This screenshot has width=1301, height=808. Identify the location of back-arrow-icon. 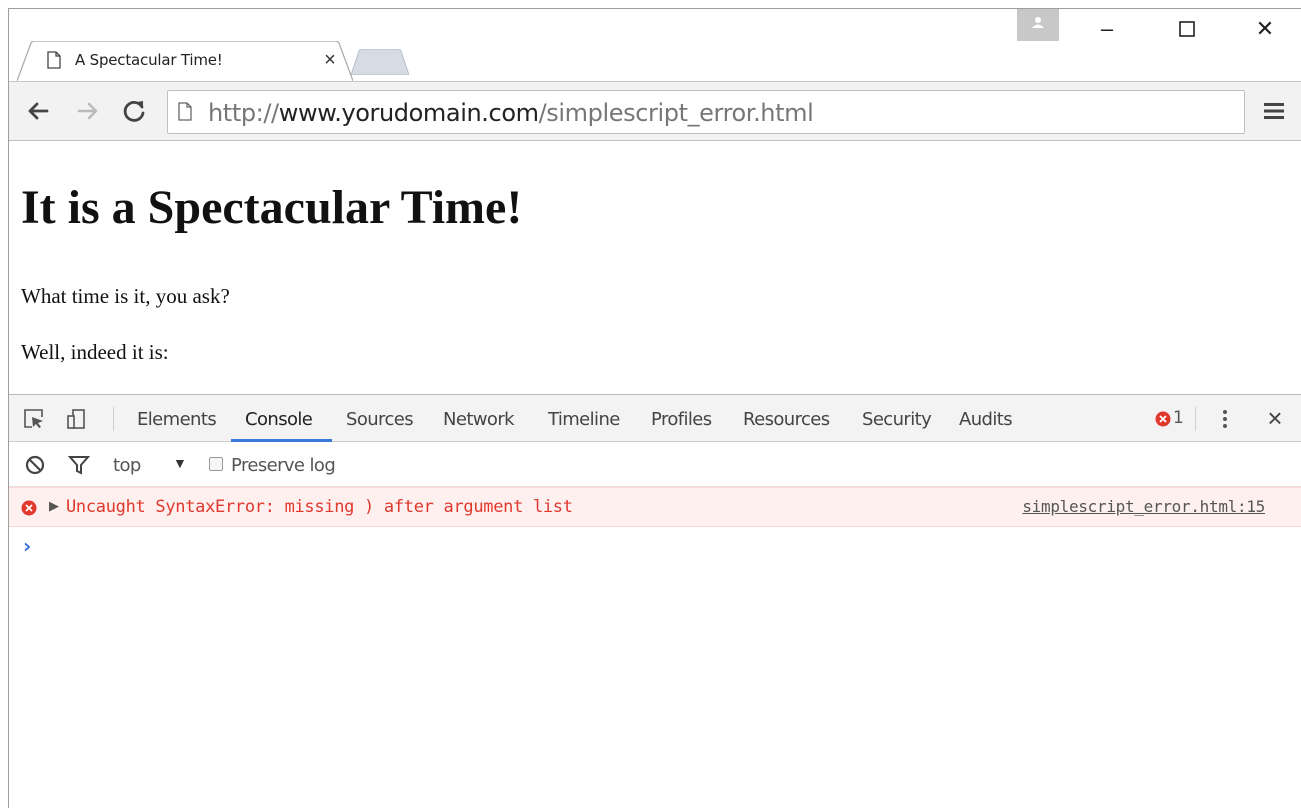
(38, 111).